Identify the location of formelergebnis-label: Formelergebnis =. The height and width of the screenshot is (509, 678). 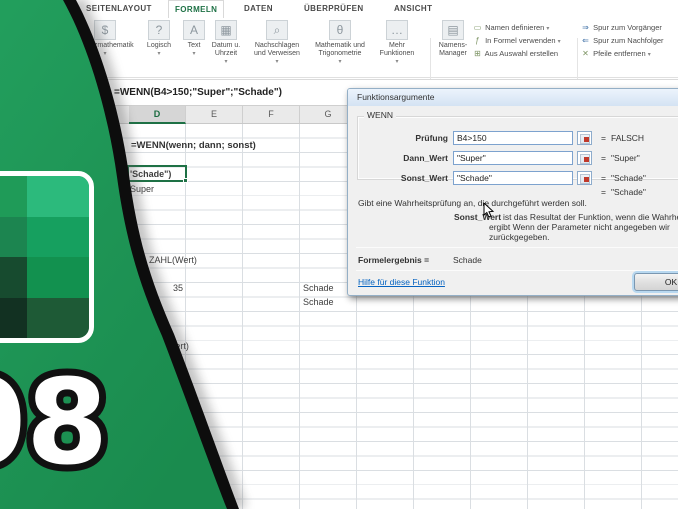
(394, 260).